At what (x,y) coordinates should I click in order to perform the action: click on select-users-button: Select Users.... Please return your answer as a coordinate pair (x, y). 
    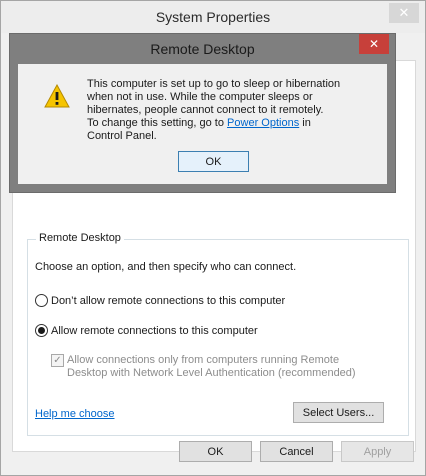
    Looking at the image, I should click on (338, 412).